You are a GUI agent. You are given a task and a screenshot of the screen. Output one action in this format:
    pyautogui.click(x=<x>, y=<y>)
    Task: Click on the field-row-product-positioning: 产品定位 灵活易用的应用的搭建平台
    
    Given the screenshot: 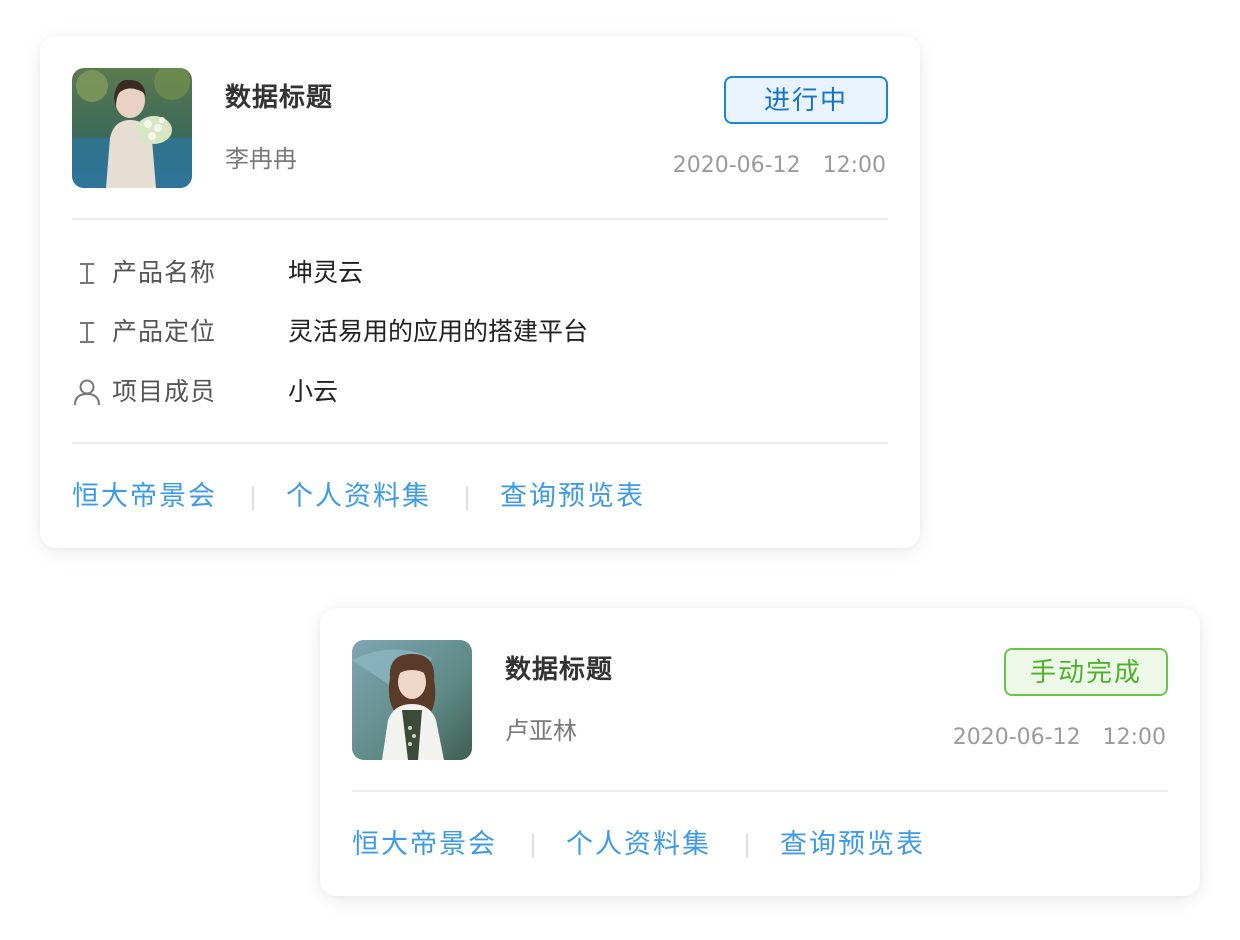 What is the action you would take?
    pyautogui.click(x=480, y=332)
    